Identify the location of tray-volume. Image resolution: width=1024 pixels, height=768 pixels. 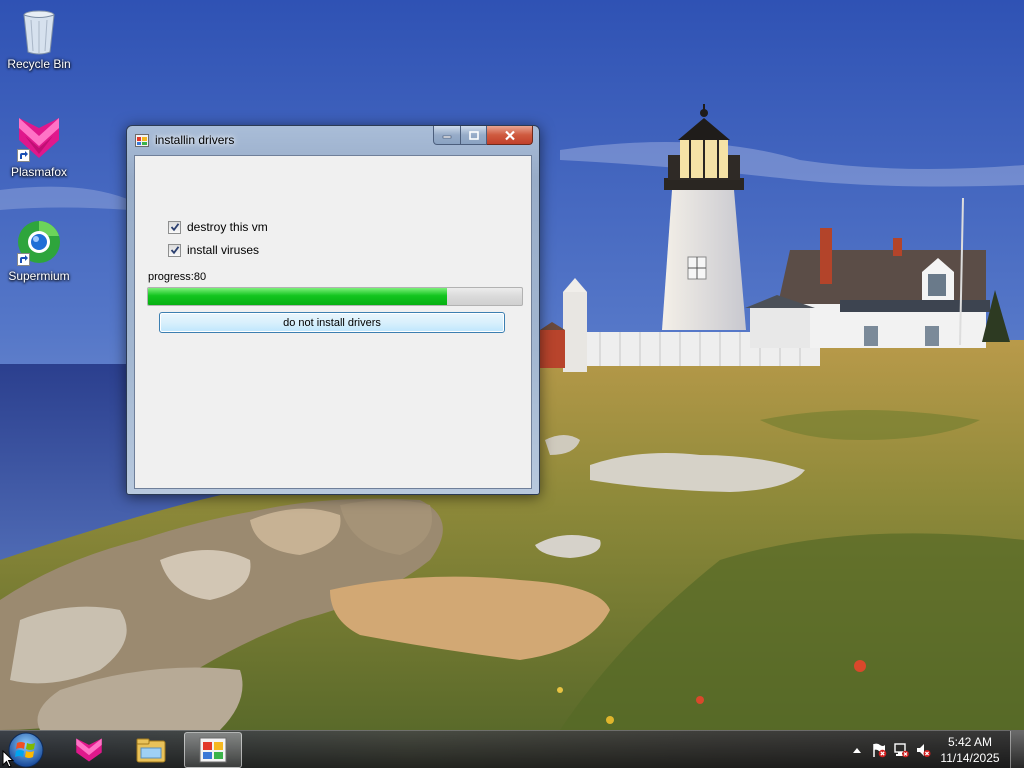
(923, 749).